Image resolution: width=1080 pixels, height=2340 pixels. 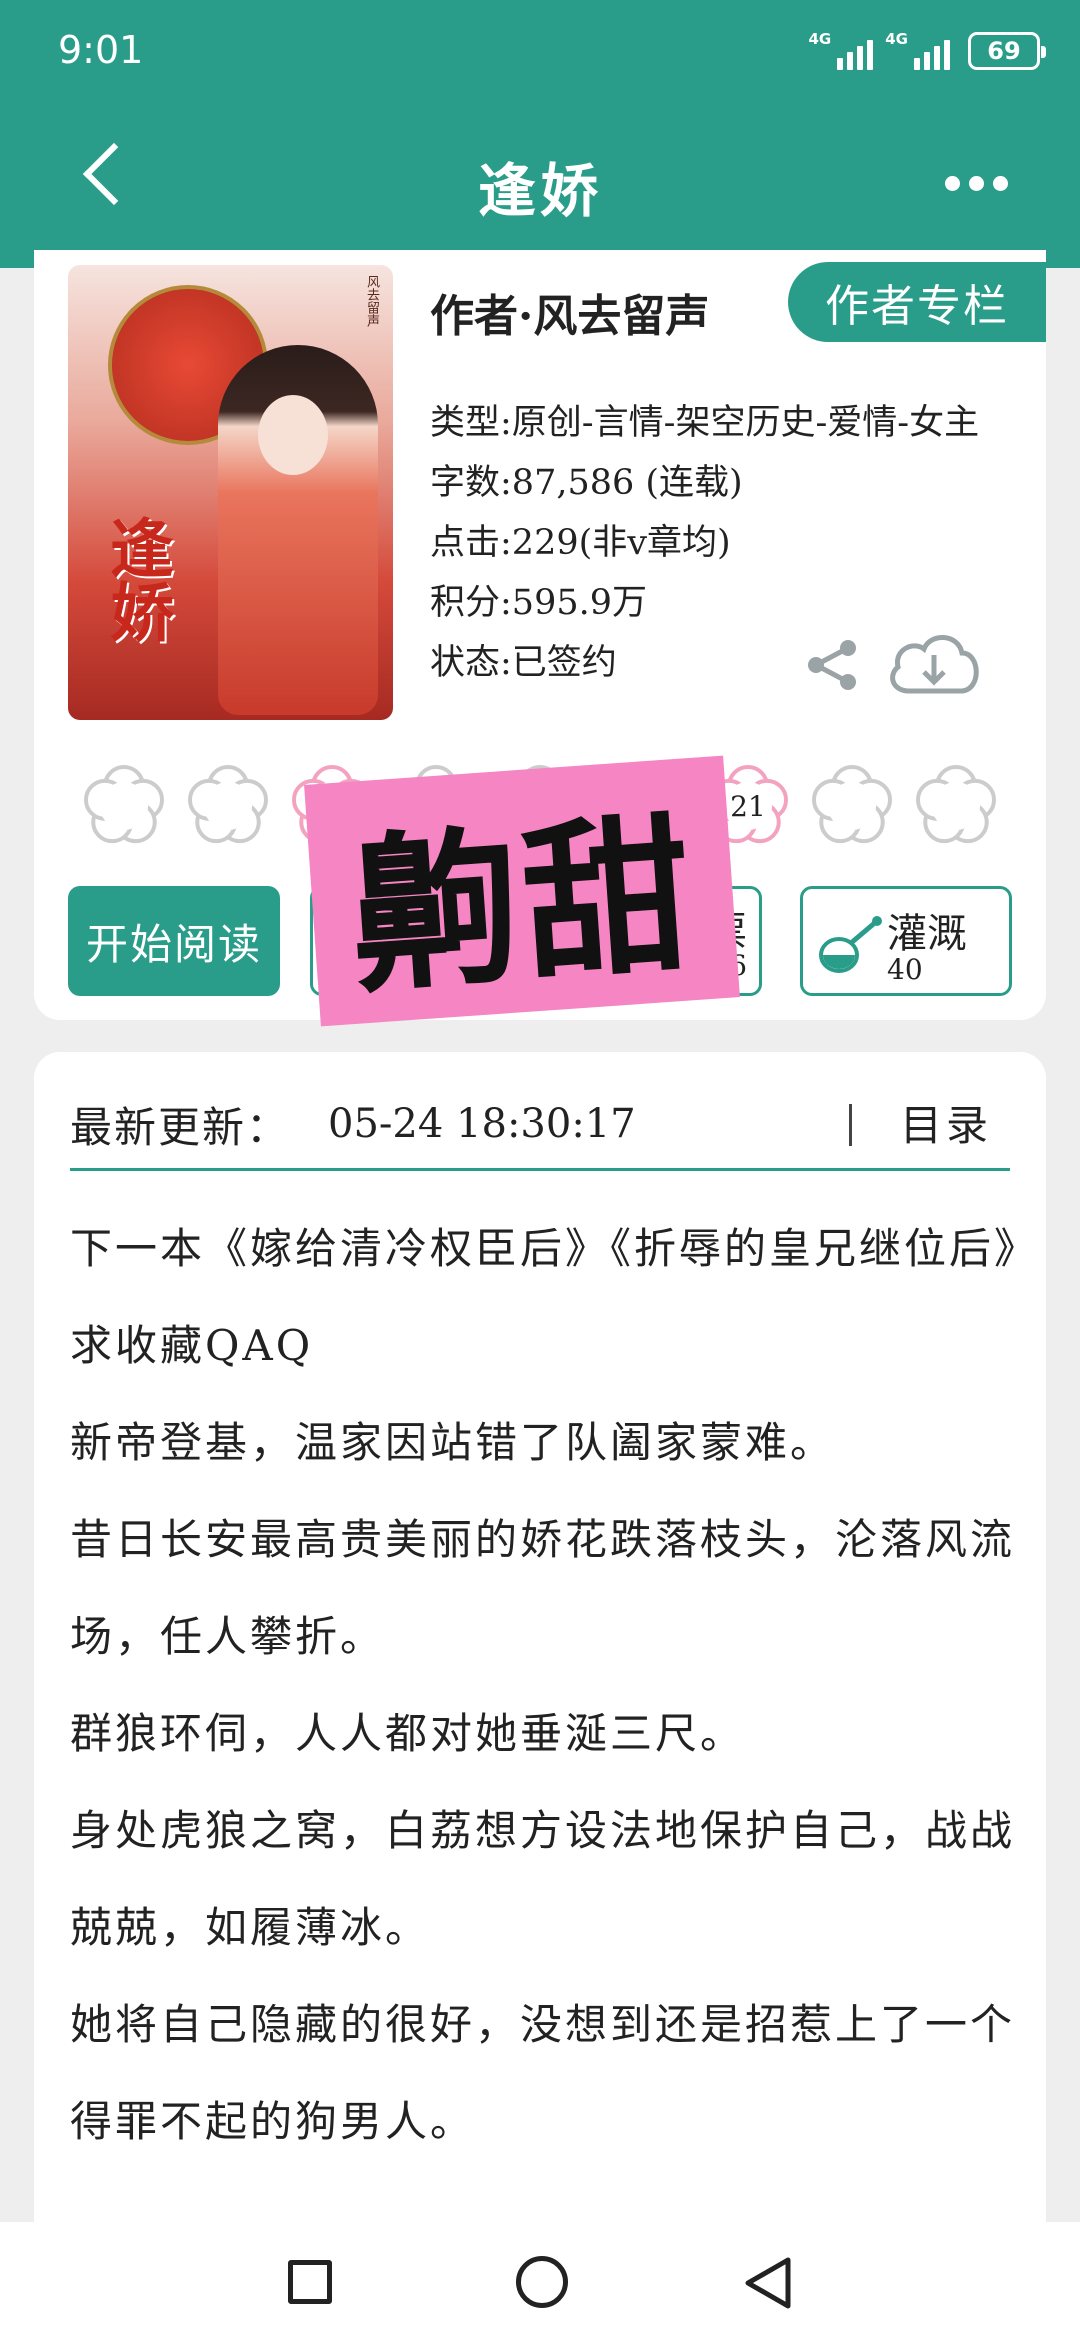 What do you see at coordinates (174, 941) in the screenshot?
I see `start-reading-button: 开始阅读` at bounding box center [174, 941].